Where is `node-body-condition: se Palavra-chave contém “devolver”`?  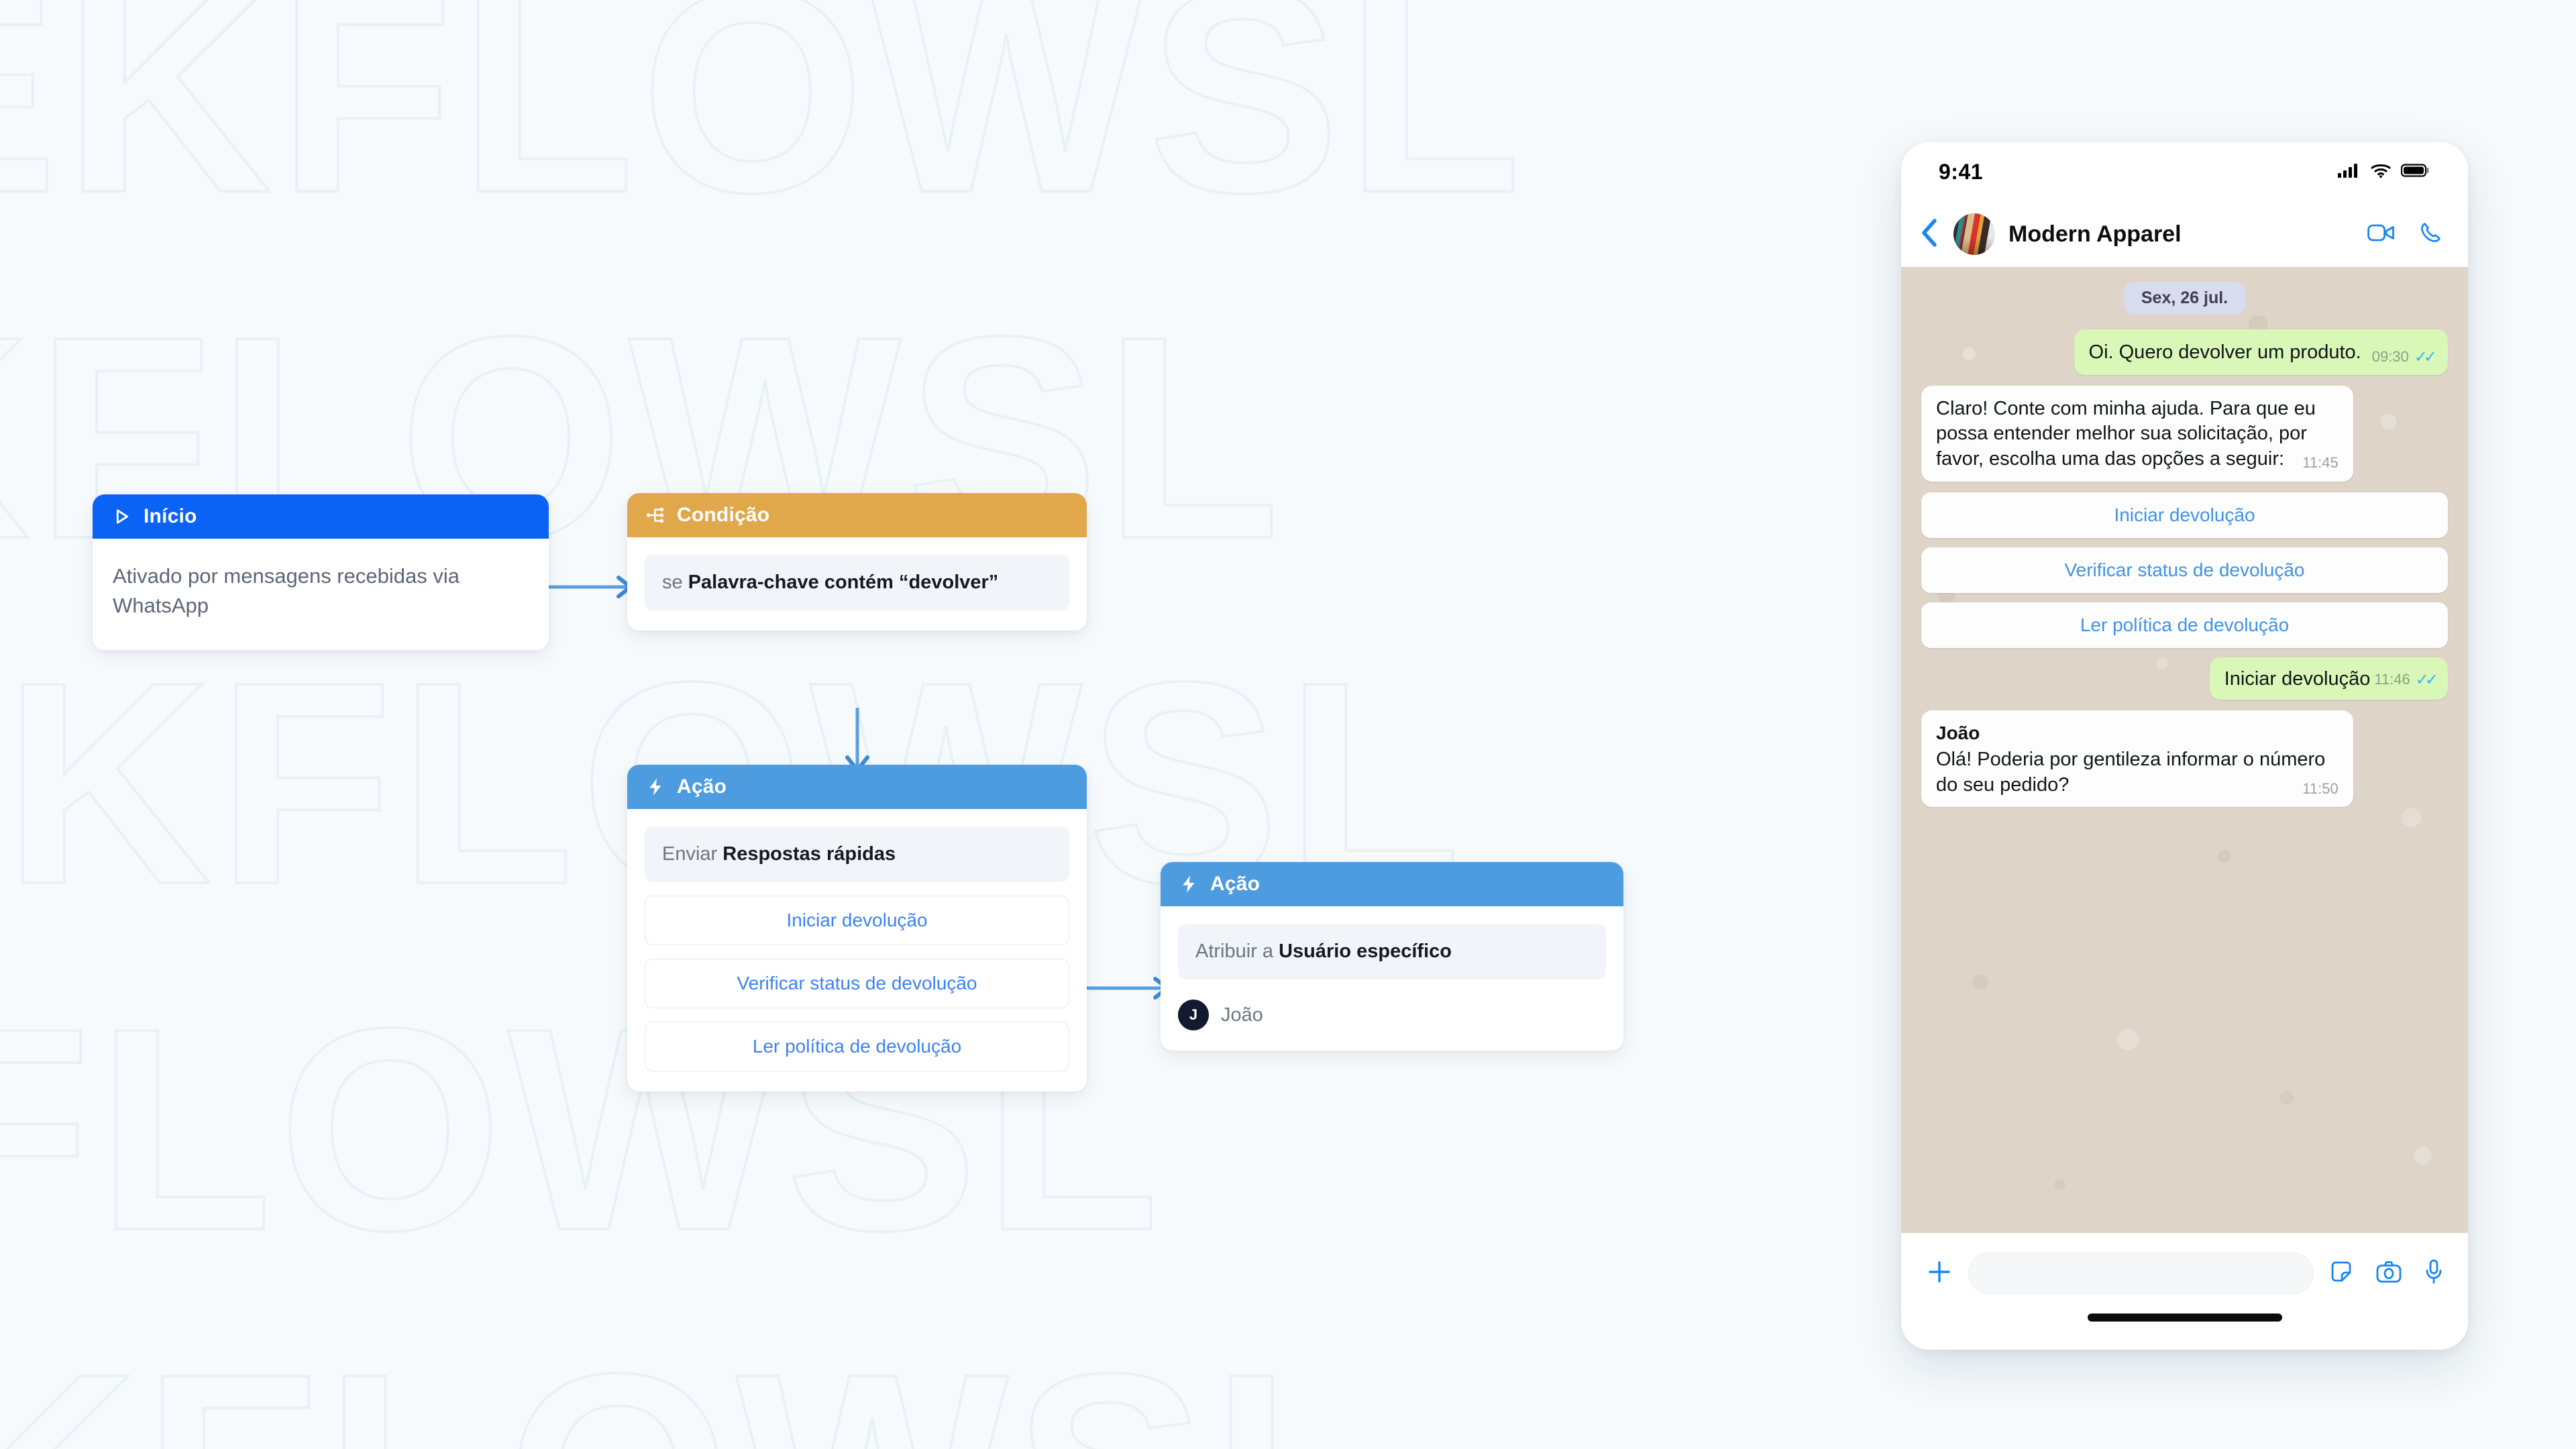
node-body-condition: se Palavra-chave contém “devolver” is located at coordinates (857, 584).